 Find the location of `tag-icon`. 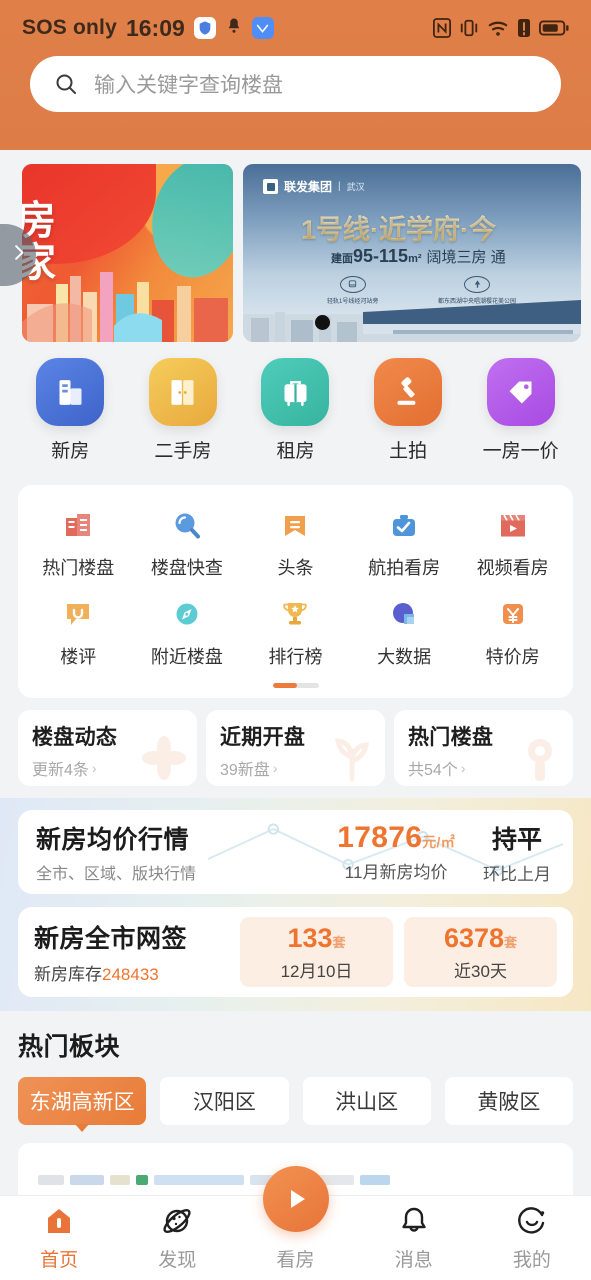

tag-icon is located at coordinates (520, 392).